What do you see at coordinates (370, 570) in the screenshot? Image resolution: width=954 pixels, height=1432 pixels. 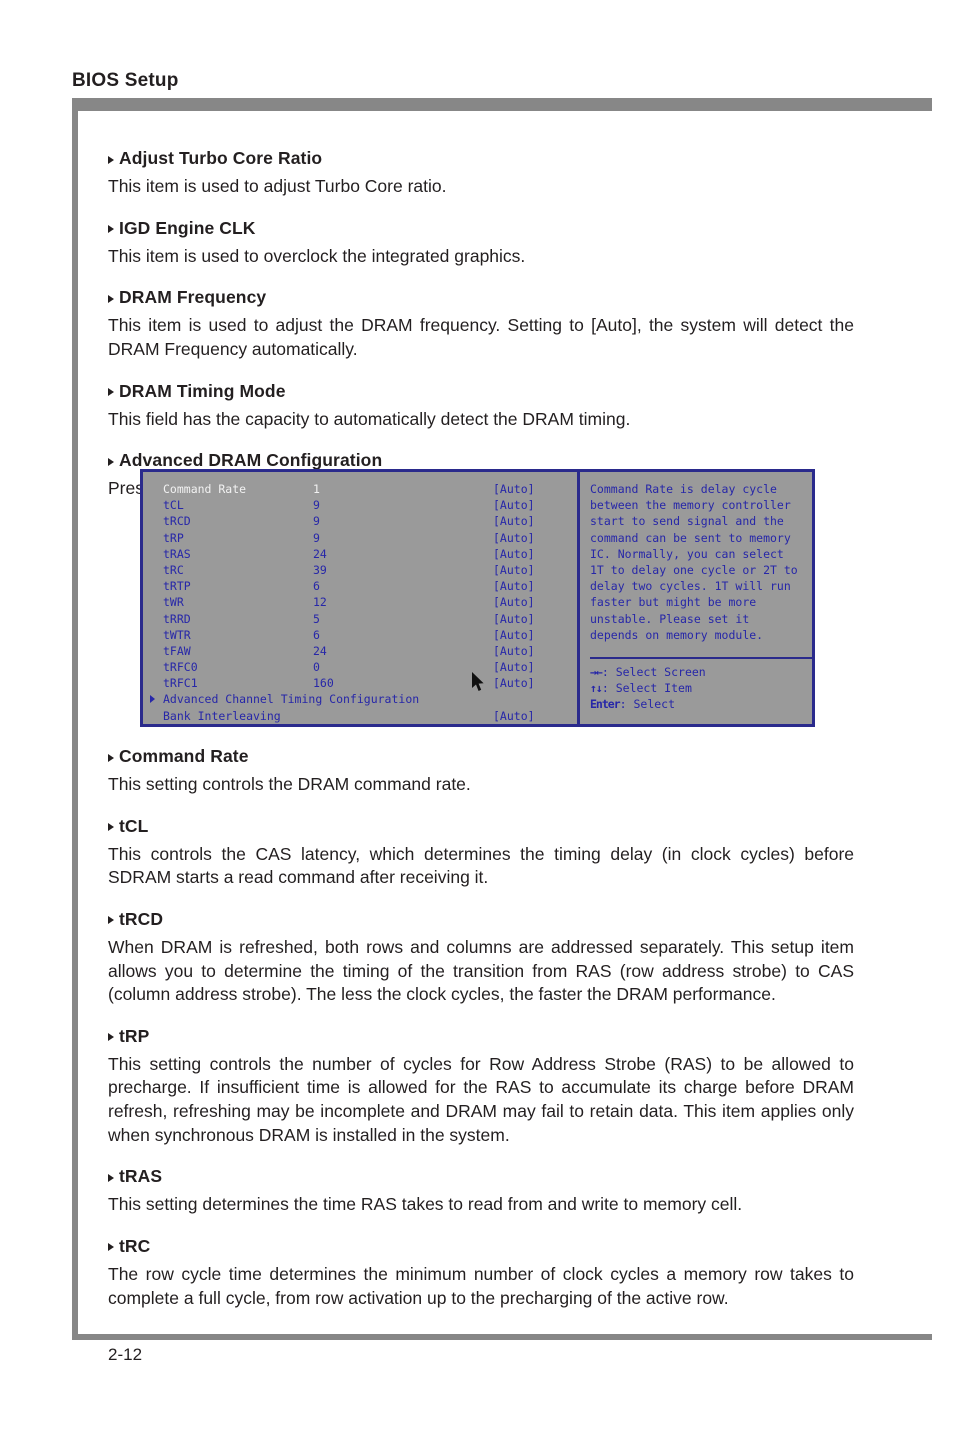 I see `bios-setting-row: tRC 39 [Auto]` at bounding box center [370, 570].